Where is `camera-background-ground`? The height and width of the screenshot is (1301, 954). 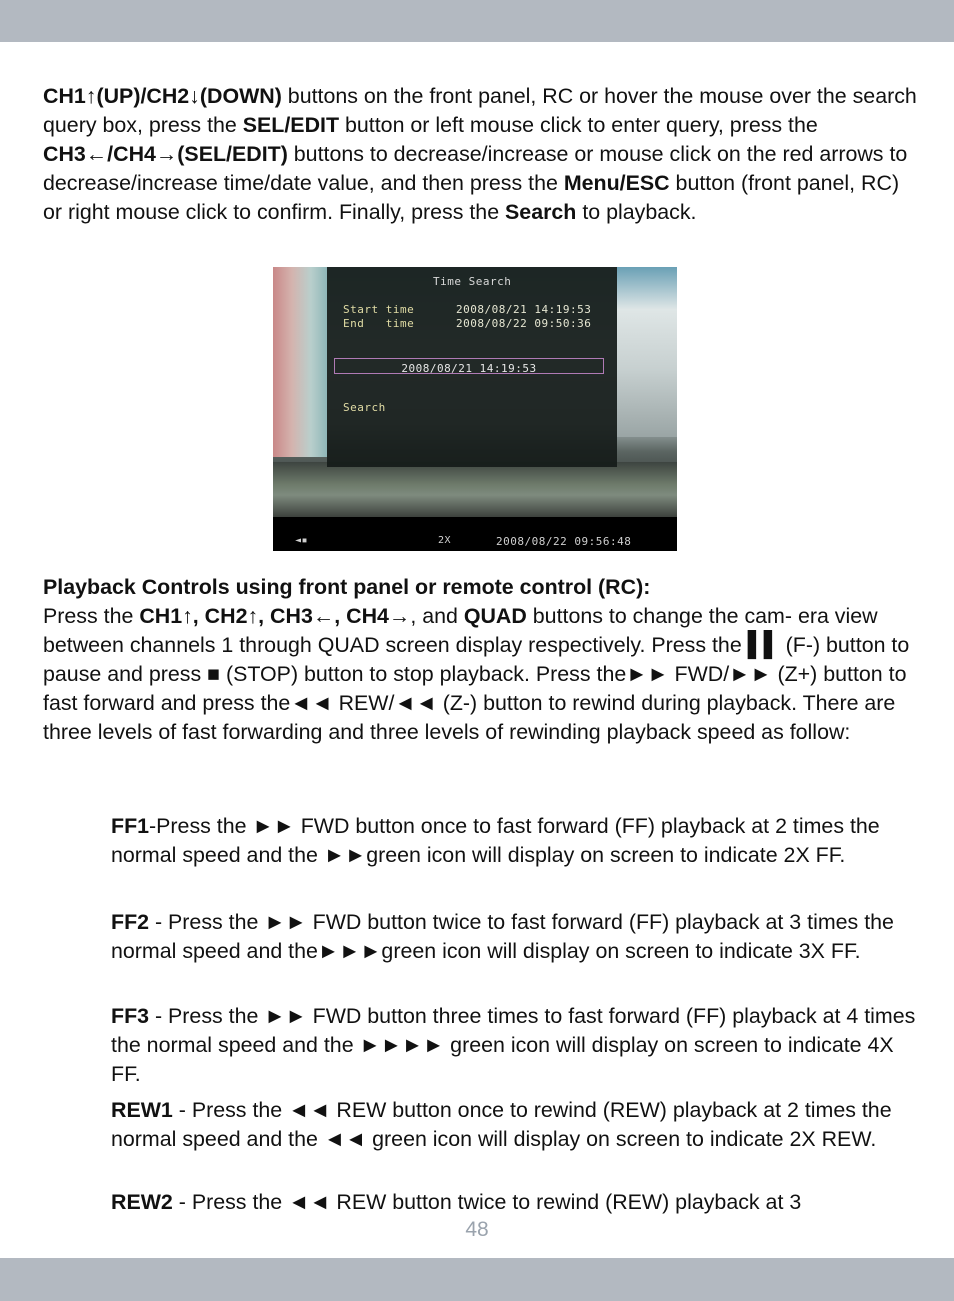
camera-background-ground is located at coordinates (475, 489).